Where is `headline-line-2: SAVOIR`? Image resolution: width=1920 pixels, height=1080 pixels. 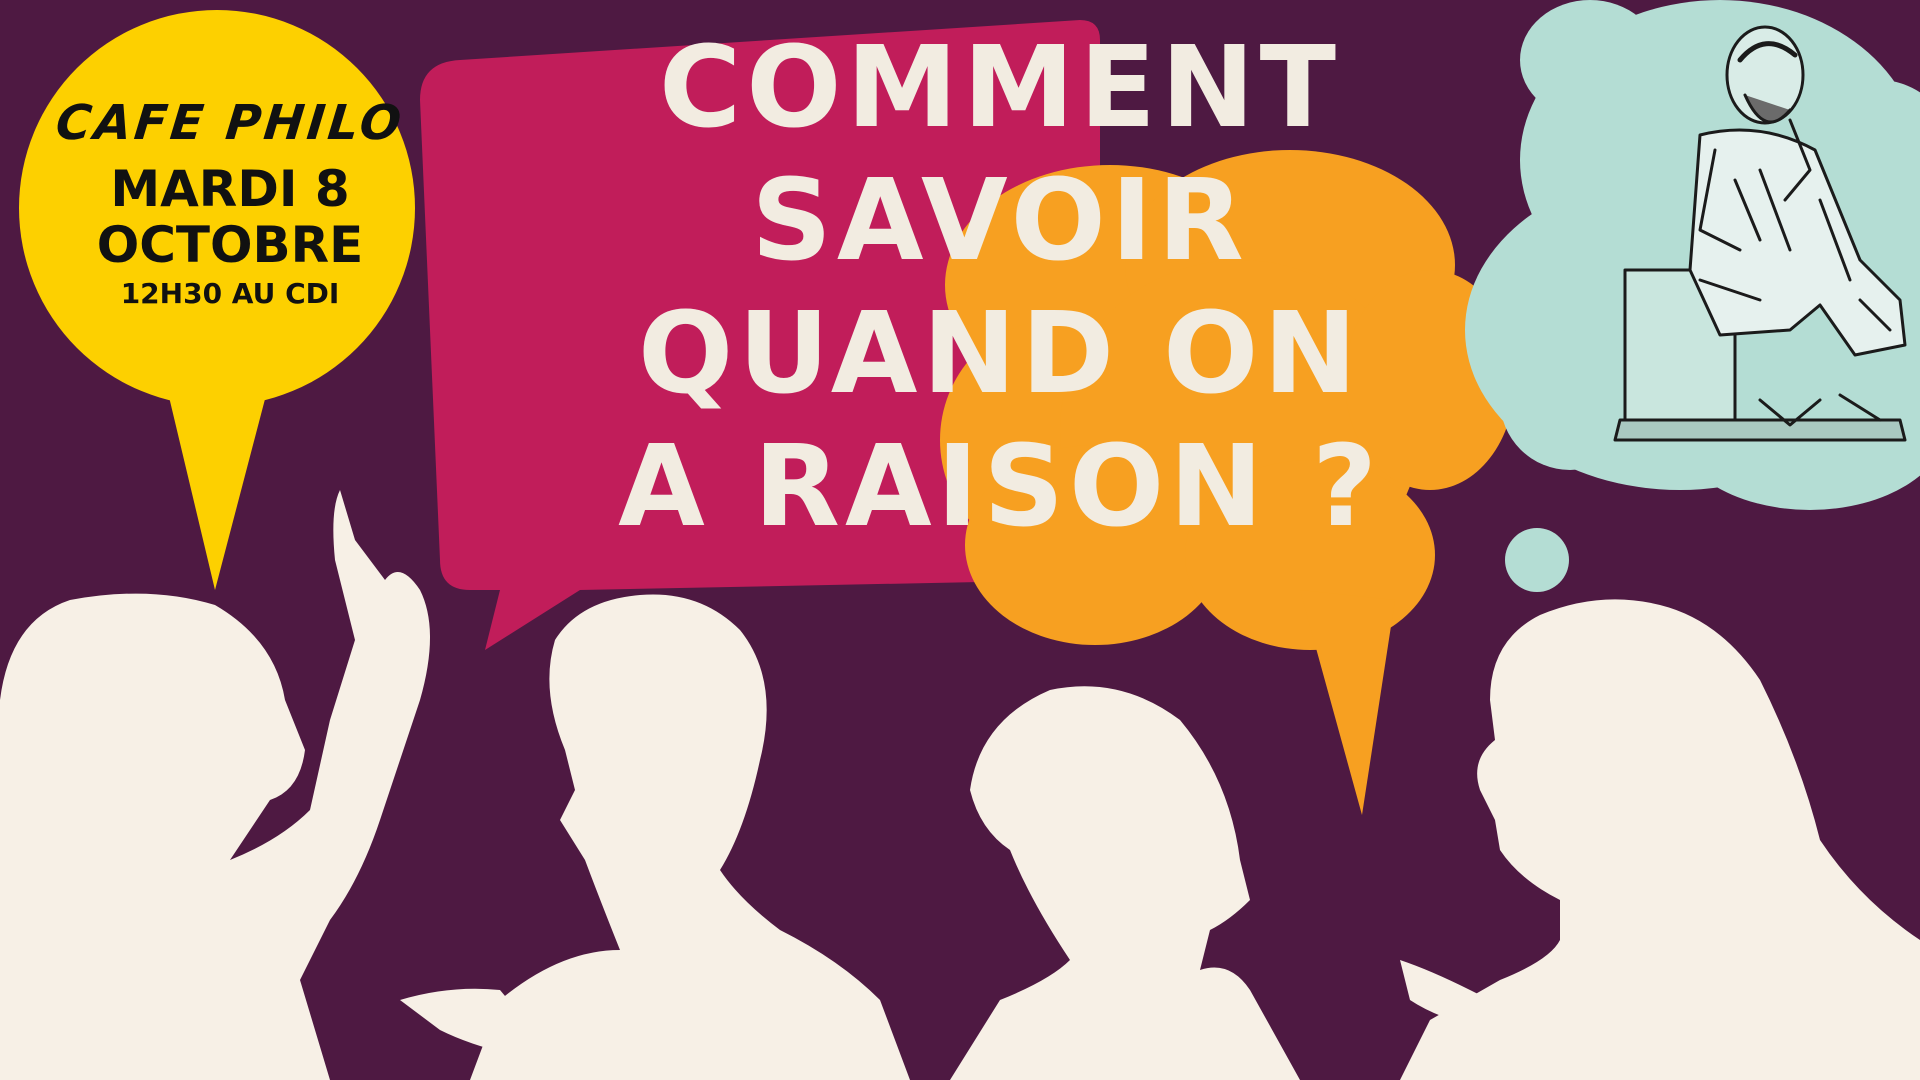
headline-line-2: SAVOIR is located at coordinates (1000, 221).